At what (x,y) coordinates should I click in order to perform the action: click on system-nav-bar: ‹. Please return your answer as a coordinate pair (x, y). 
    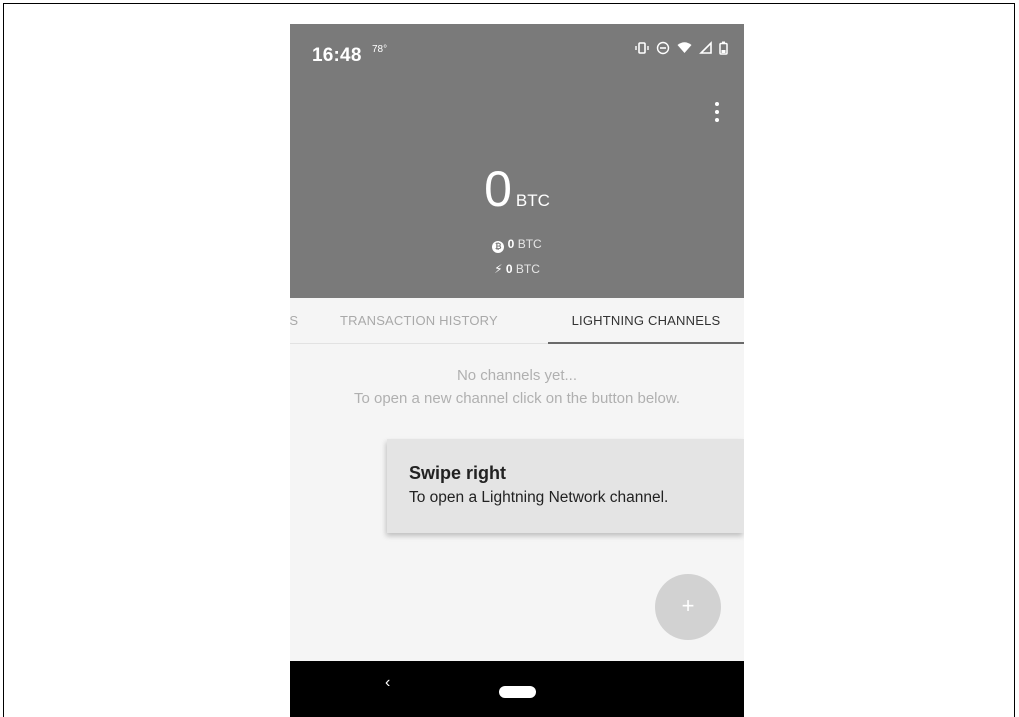
    Looking at the image, I should click on (517, 689).